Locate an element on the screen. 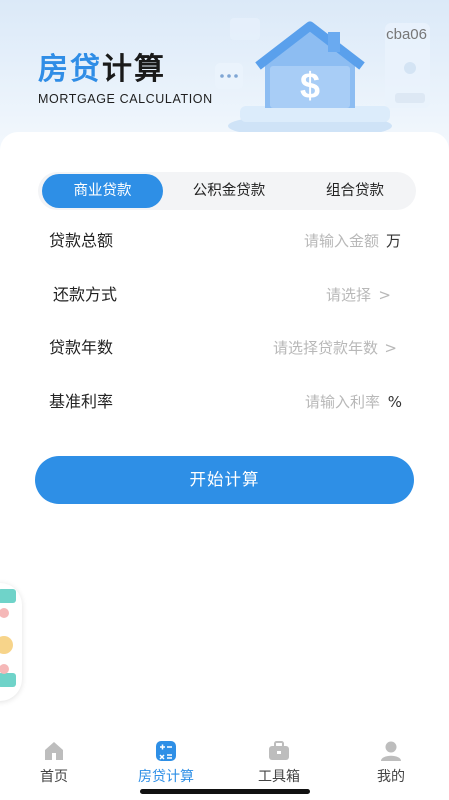 This screenshot has height=800, width=449. nav-label-mine: 我的 is located at coordinates (391, 777).